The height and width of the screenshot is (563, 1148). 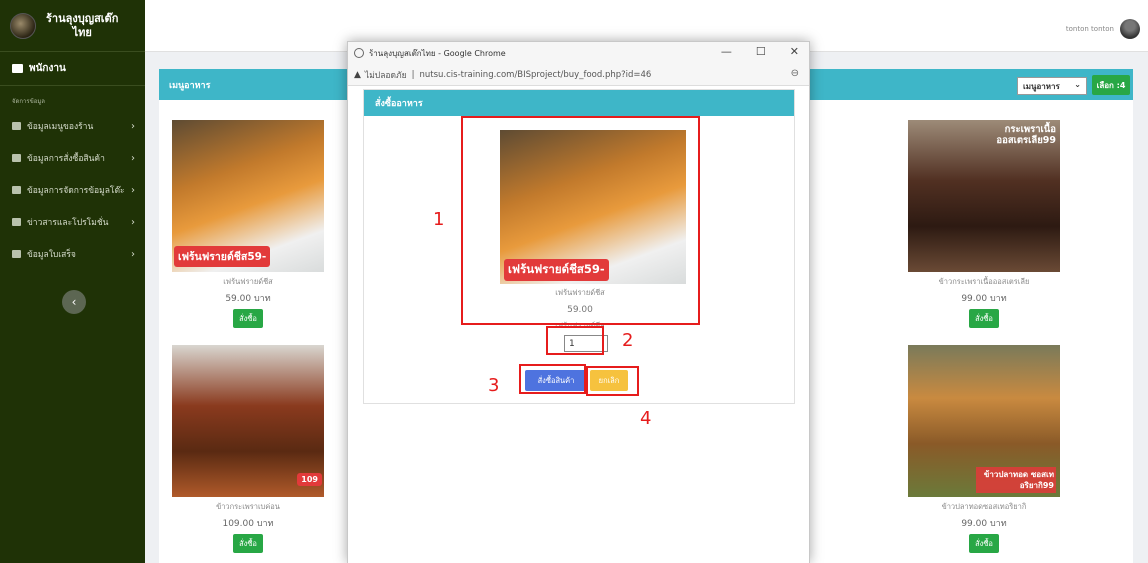 I want to click on annotation-number-4: 4, so click(x=646, y=418).